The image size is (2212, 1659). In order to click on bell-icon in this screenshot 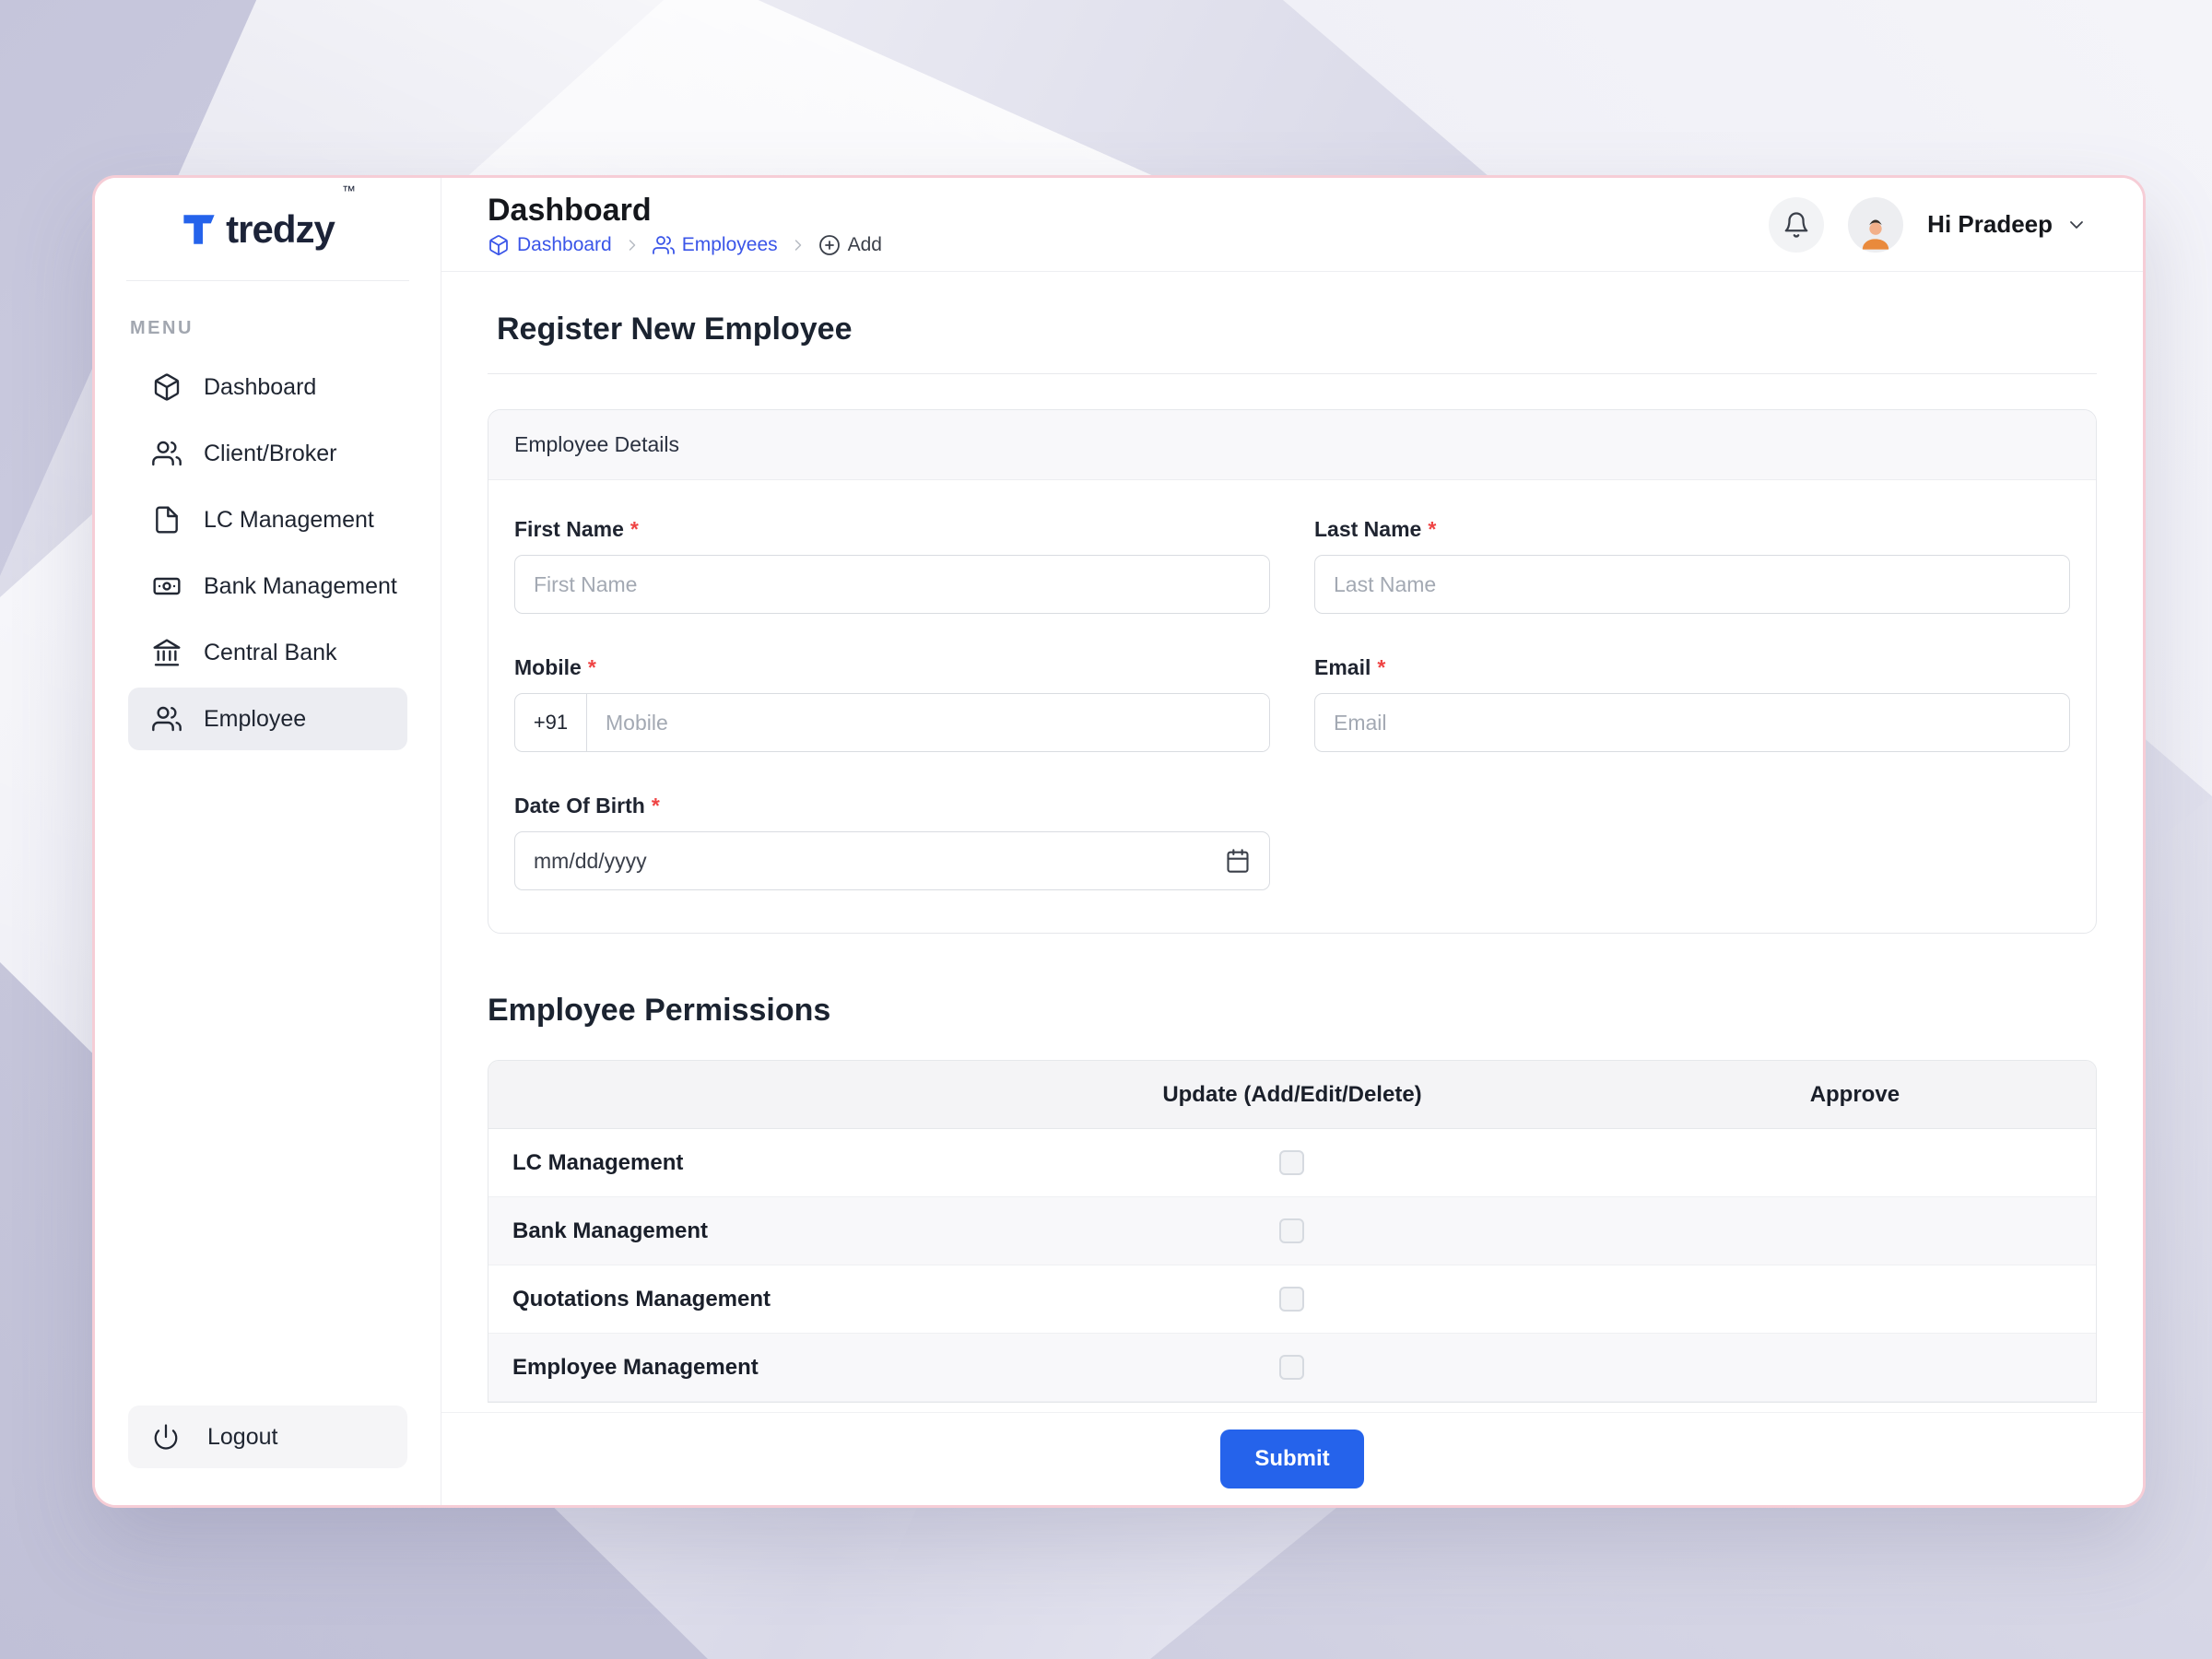, I will do `click(1796, 224)`.